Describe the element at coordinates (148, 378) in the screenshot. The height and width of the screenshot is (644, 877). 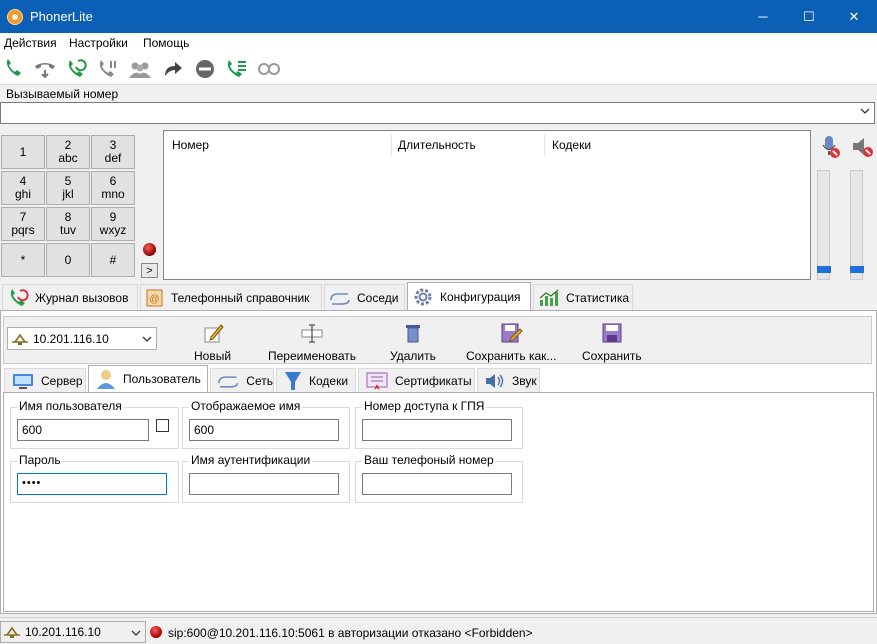
I see `subtab-user: Пользователь` at that location.